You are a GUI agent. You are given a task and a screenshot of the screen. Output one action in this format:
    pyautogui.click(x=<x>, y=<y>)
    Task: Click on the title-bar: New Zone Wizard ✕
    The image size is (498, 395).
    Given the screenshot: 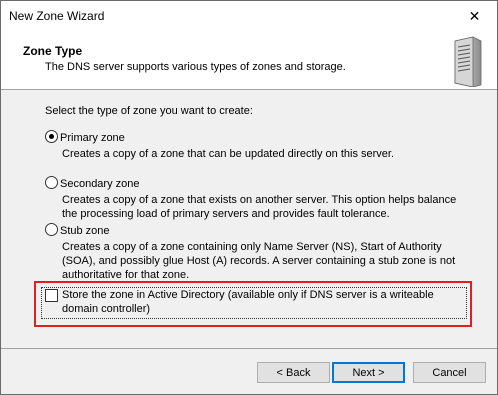 What is the action you would take?
    pyautogui.click(x=249, y=16)
    